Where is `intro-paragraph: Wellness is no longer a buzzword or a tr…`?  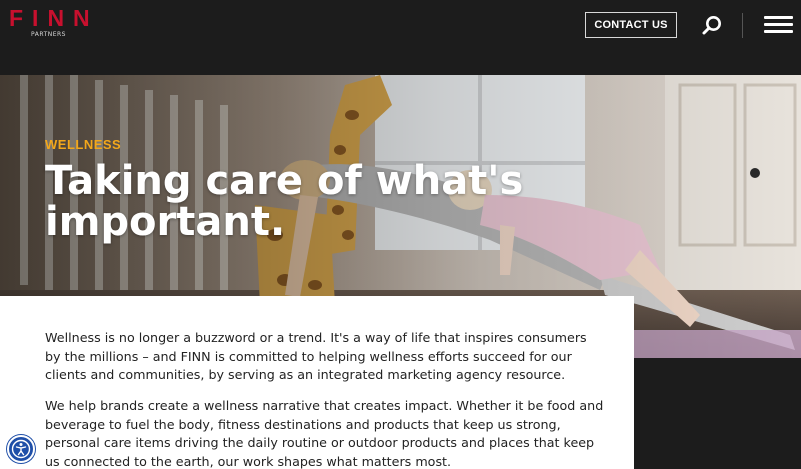
intro-paragraph: Wellness is no longer a buzzword or a tr… is located at coordinates (316, 356).